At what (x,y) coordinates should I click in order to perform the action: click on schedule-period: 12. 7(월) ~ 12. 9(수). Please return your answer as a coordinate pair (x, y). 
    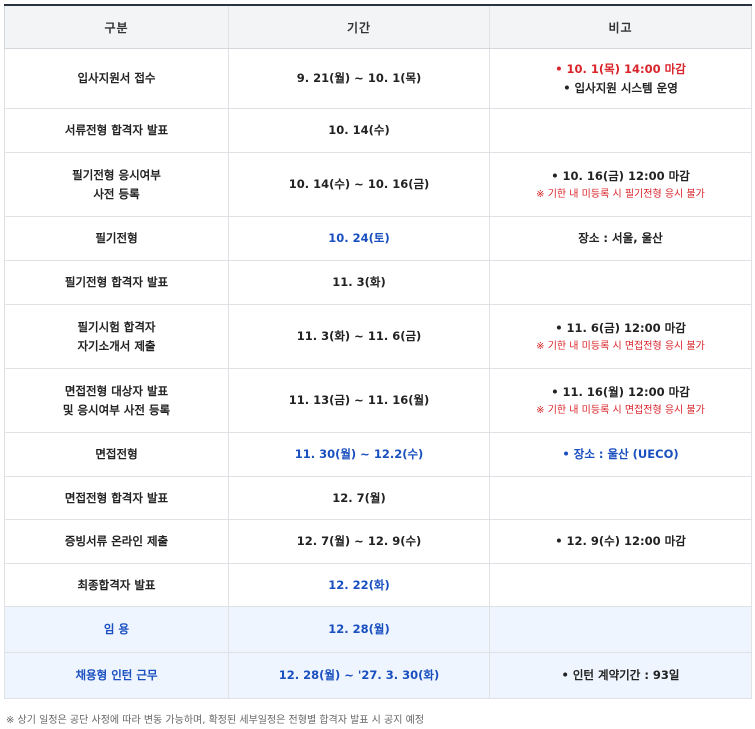
    Looking at the image, I should click on (359, 541).